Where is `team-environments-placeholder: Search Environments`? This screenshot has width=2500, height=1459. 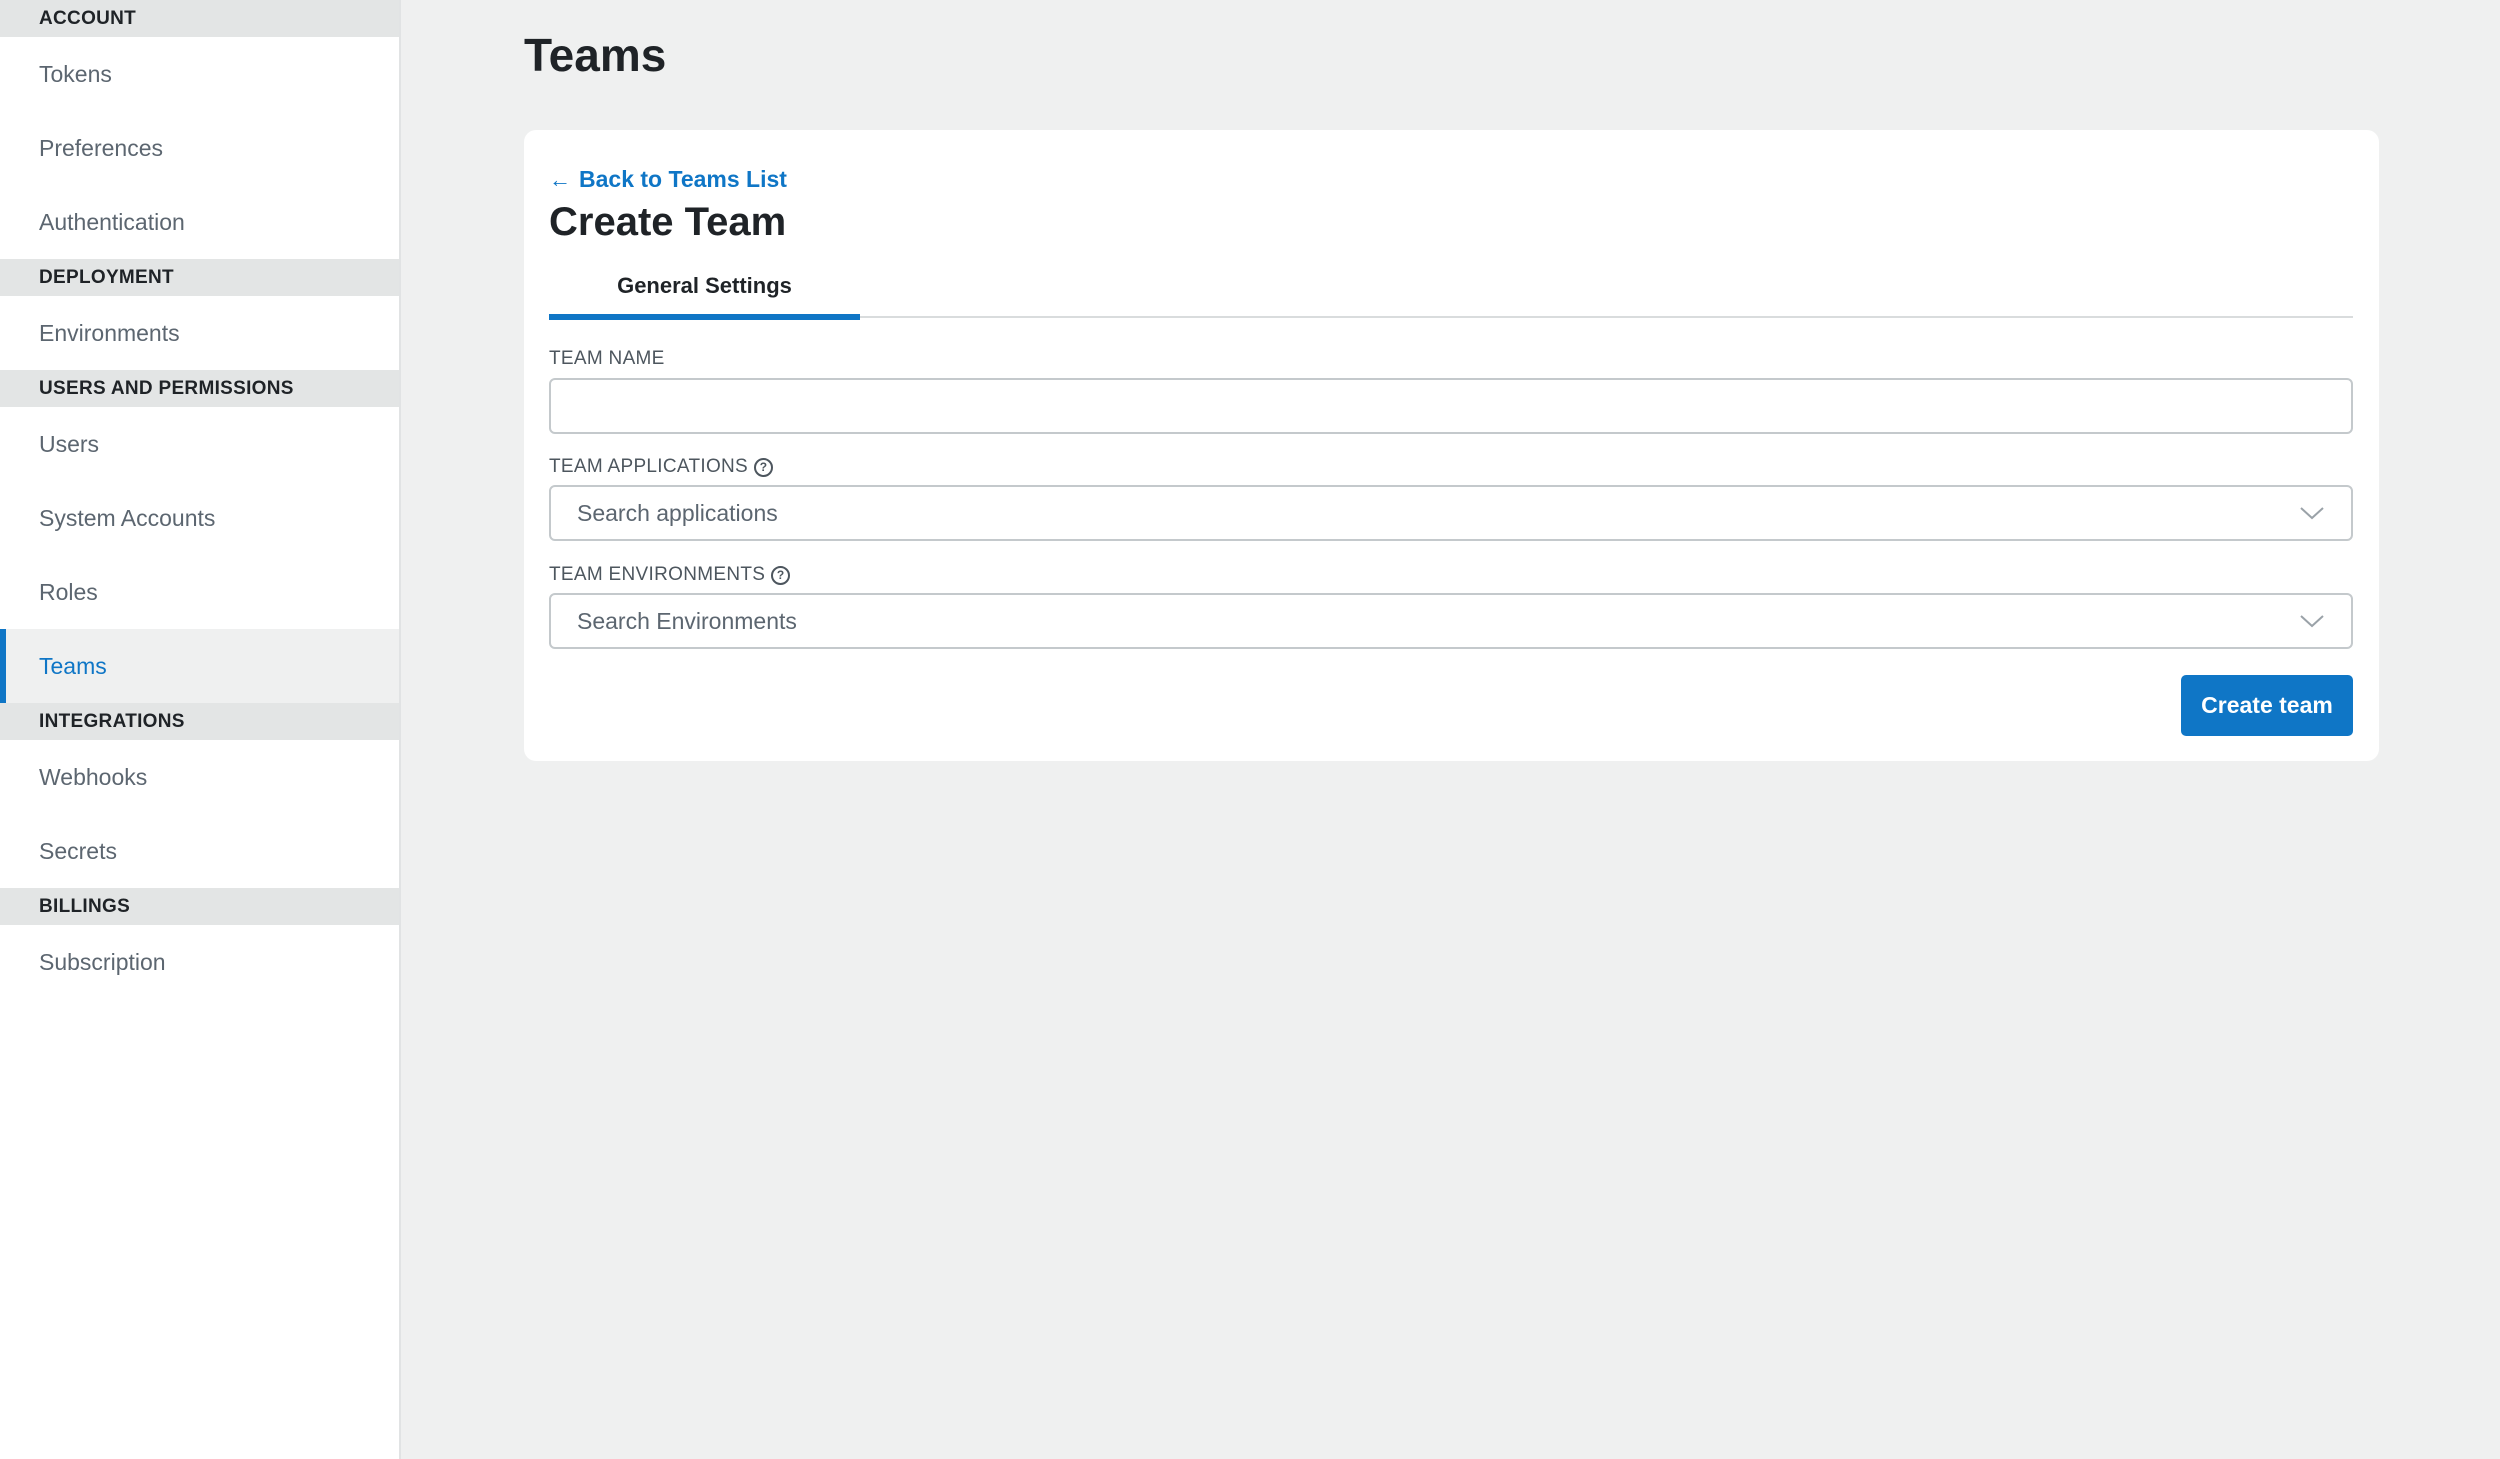
team-environments-placeholder: Search Environments is located at coordinates (687, 620).